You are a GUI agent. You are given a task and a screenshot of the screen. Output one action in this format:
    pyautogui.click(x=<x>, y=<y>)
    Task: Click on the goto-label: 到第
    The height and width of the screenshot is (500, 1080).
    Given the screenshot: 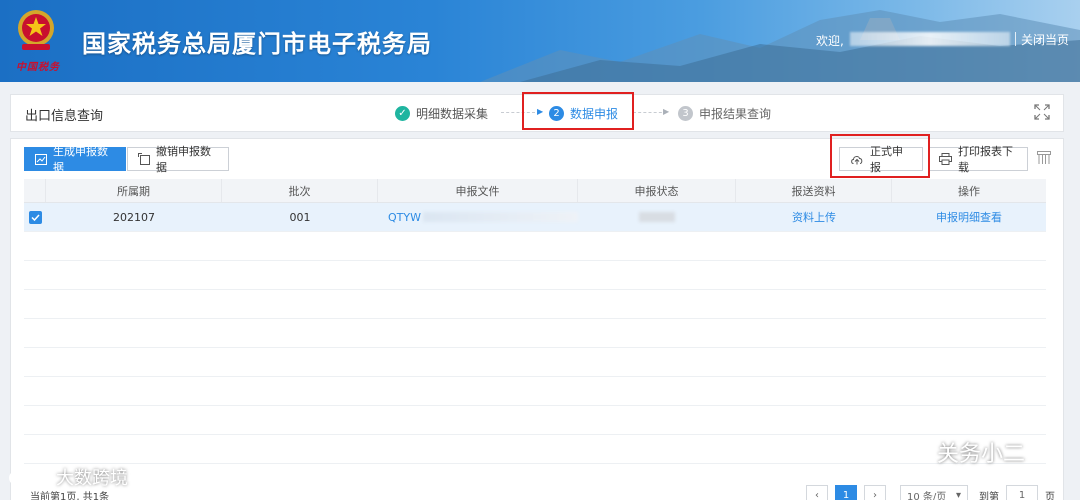 What is the action you would take?
    pyautogui.click(x=989, y=496)
    